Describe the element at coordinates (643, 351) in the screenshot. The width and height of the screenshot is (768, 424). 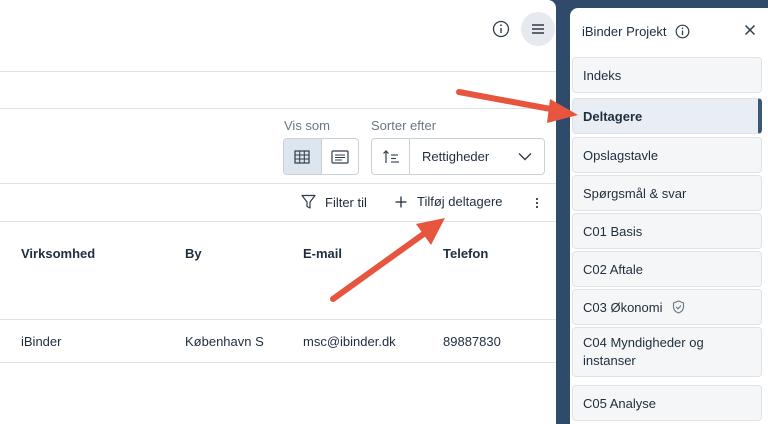
I see `side-item-label: C04 Myndigheder og instanser` at that location.